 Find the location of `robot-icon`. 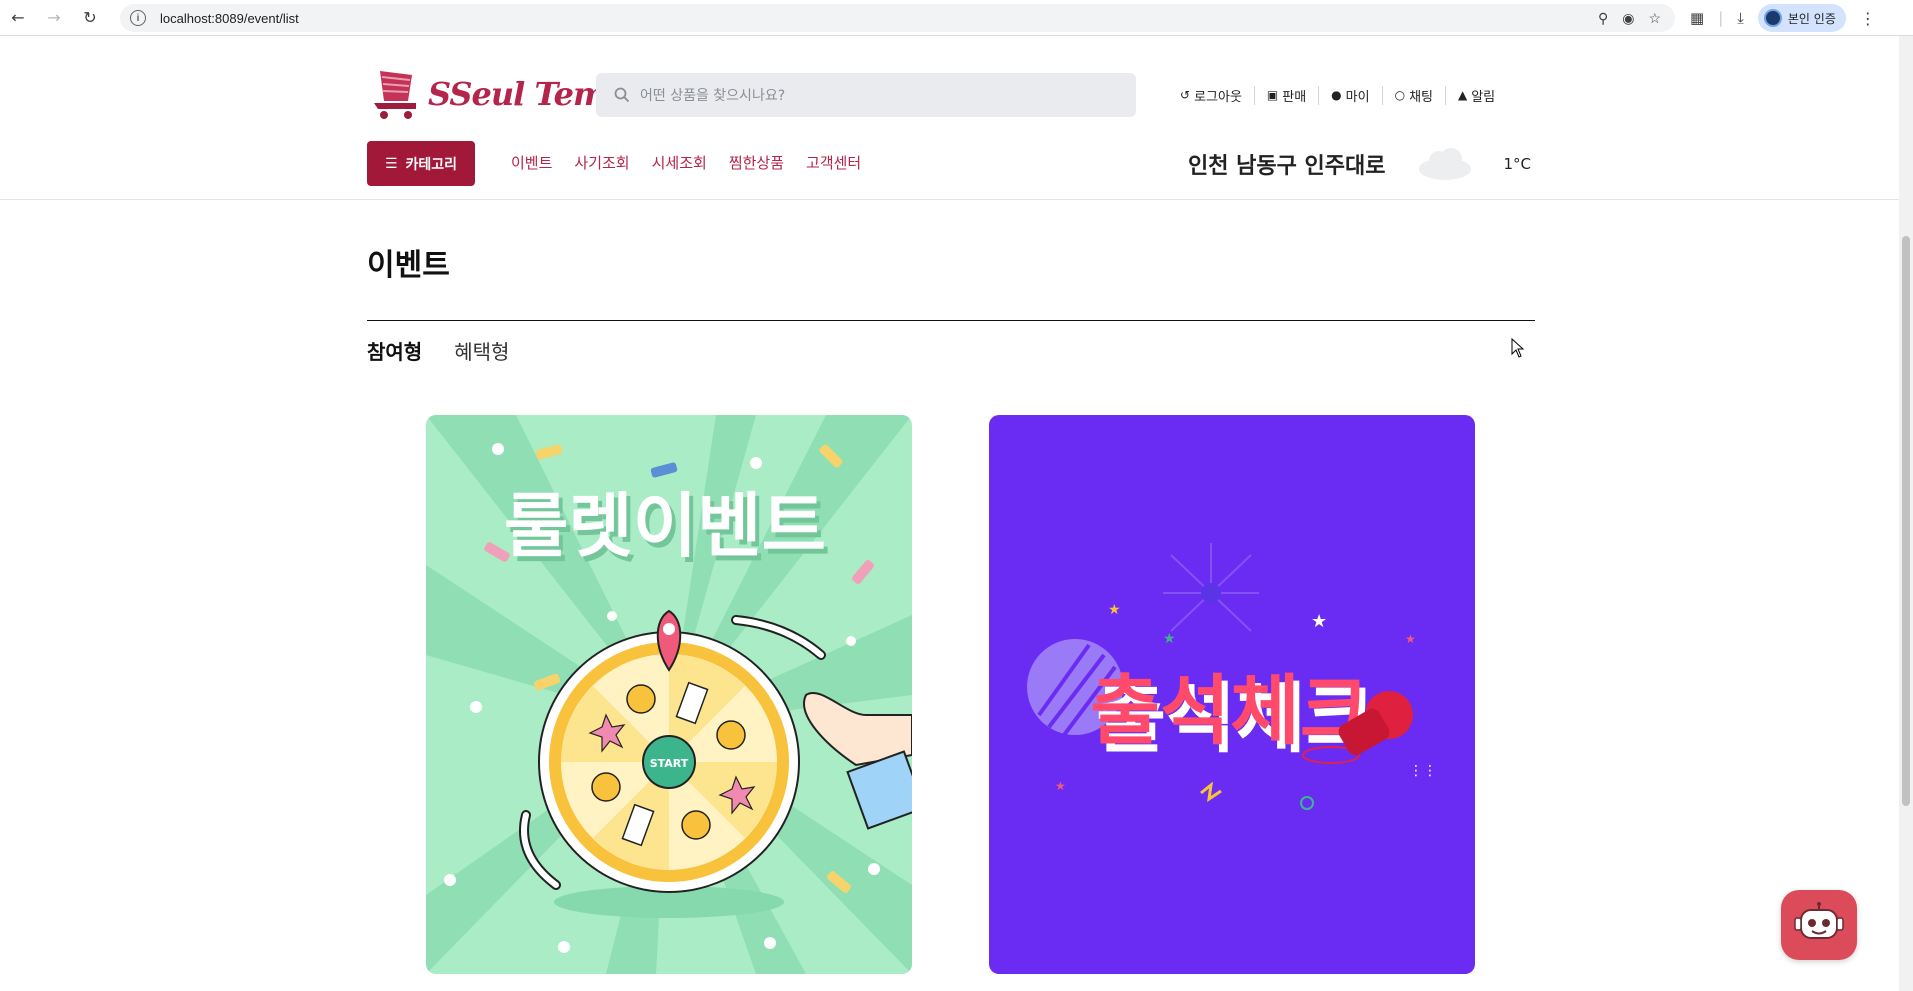

robot-icon is located at coordinates (1819, 920).